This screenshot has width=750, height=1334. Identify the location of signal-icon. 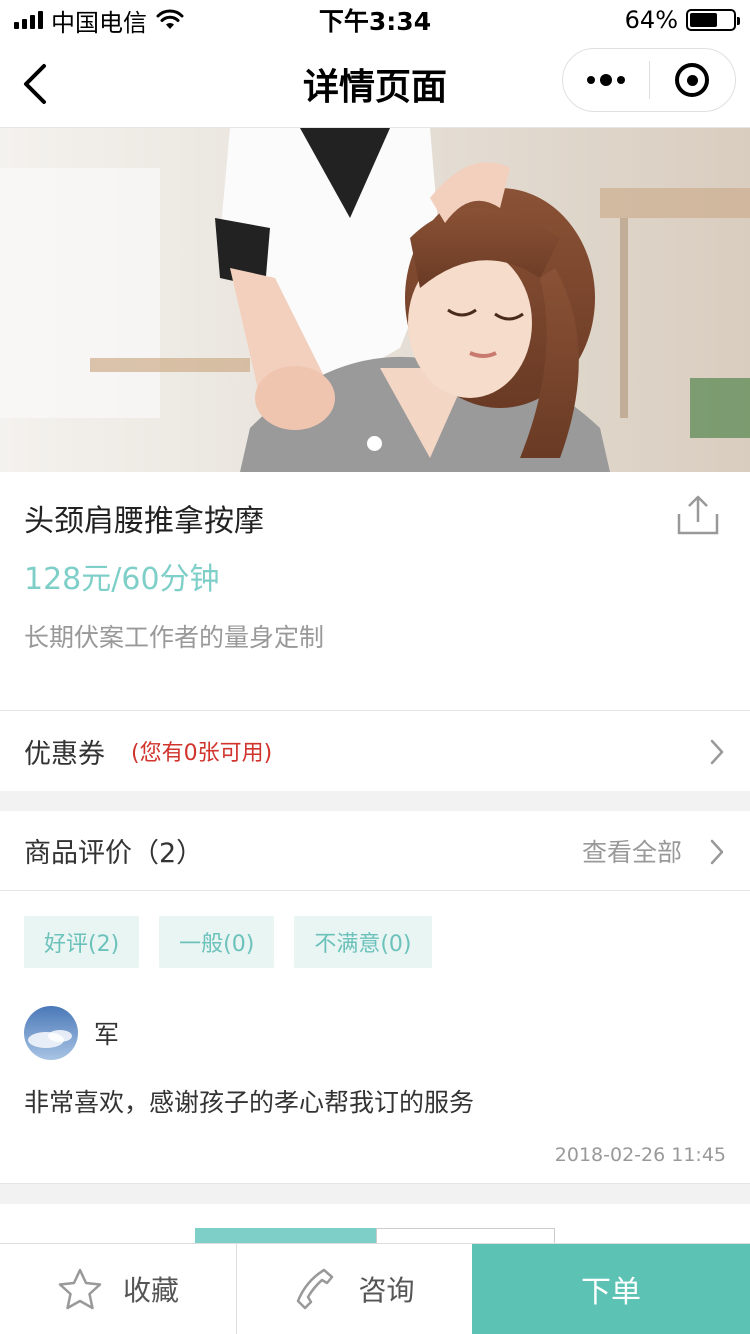
(28, 20).